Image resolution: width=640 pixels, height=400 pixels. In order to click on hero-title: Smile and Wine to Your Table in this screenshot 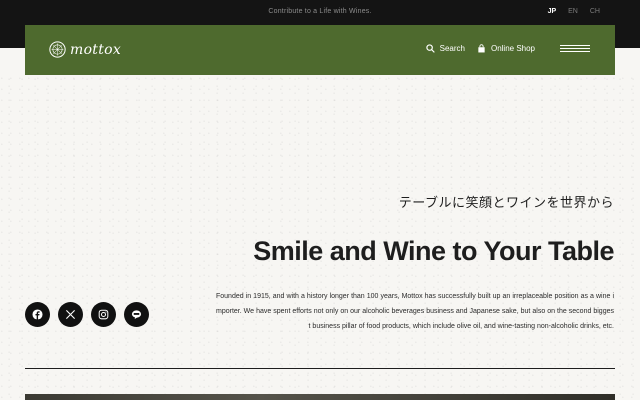, I will do `click(433, 251)`.